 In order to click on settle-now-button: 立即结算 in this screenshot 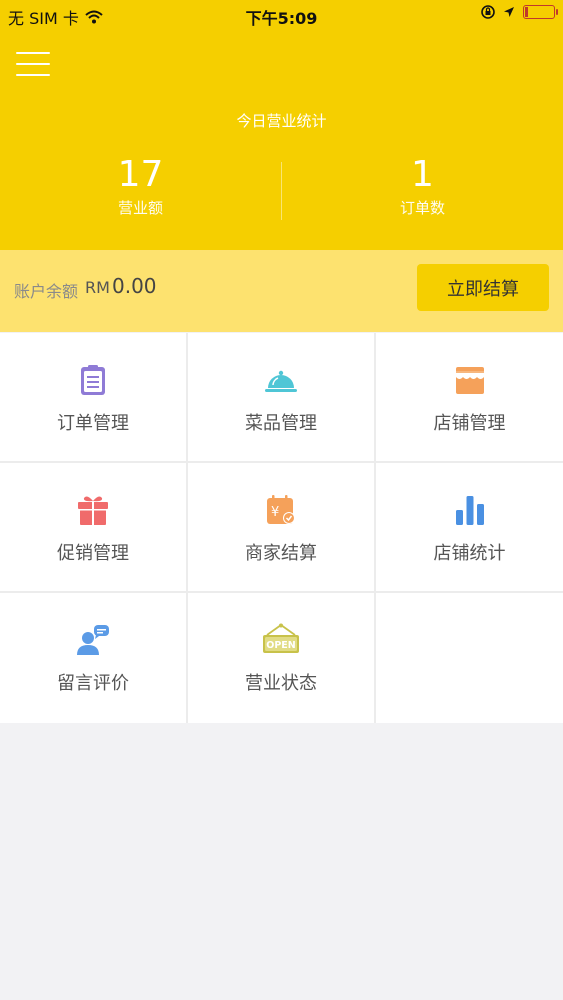, I will do `click(483, 287)`.